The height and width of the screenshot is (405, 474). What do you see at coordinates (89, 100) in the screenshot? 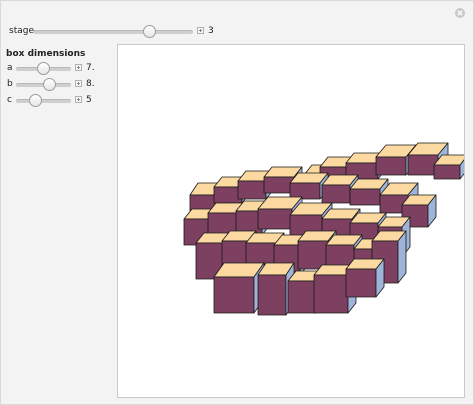
I see `c-value: 5` at bounding box center [89, 100].